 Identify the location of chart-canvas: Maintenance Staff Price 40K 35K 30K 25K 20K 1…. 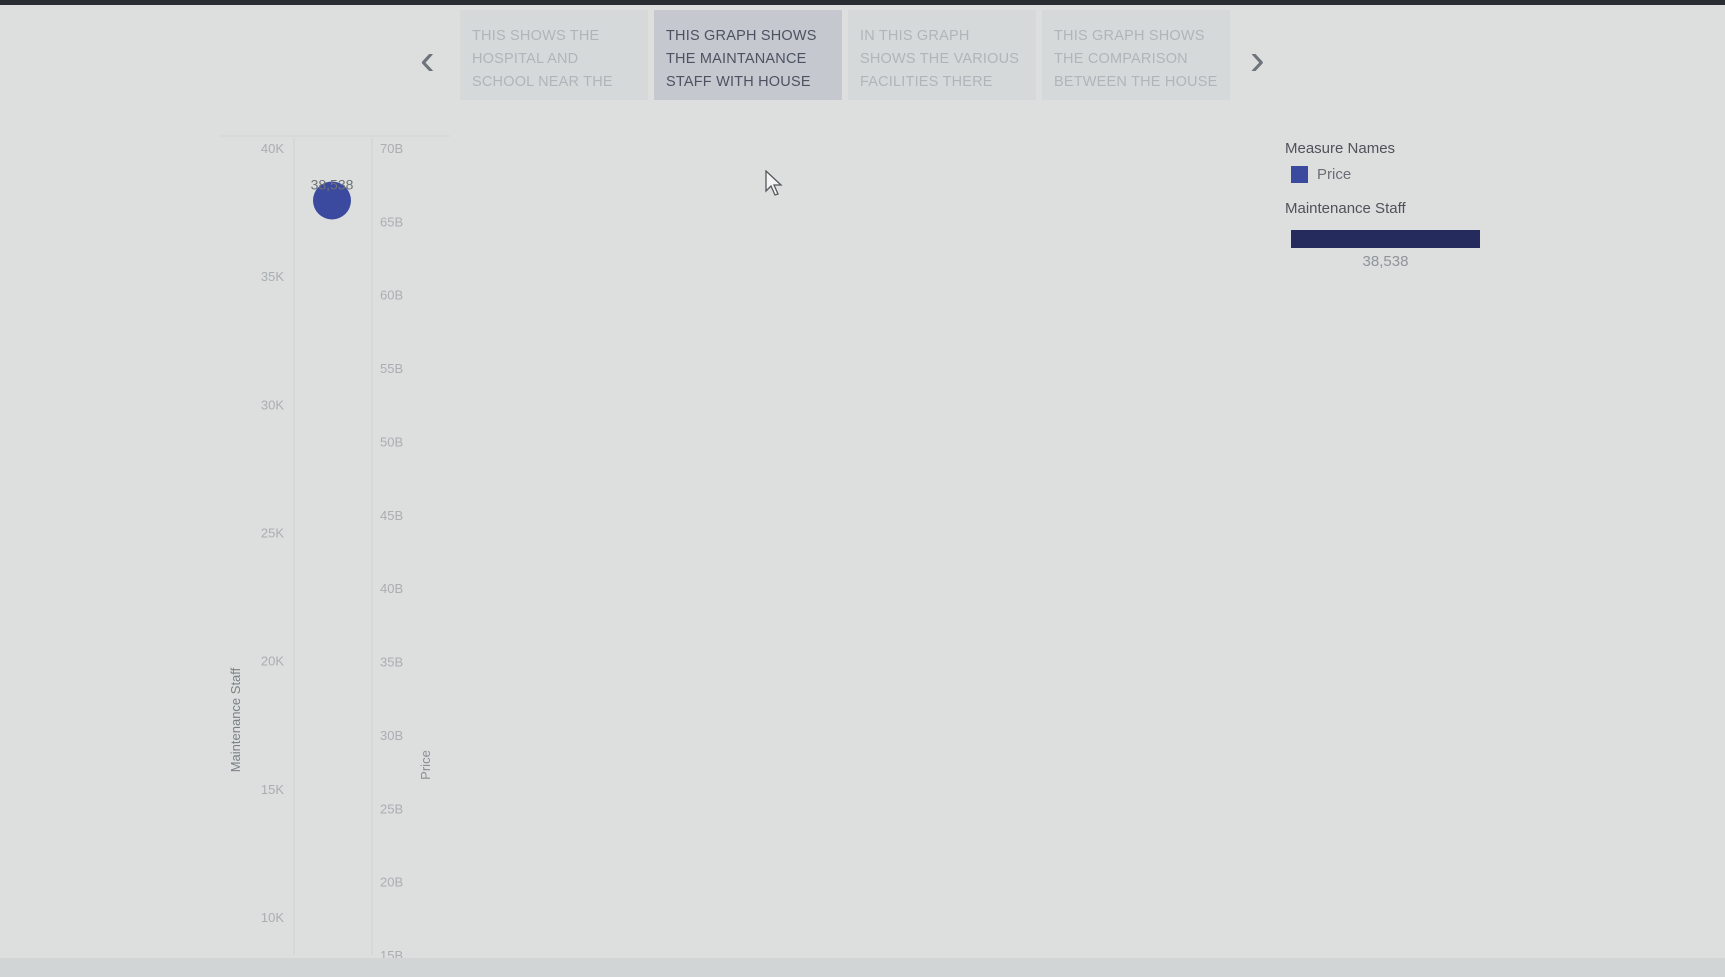
(335, 549).